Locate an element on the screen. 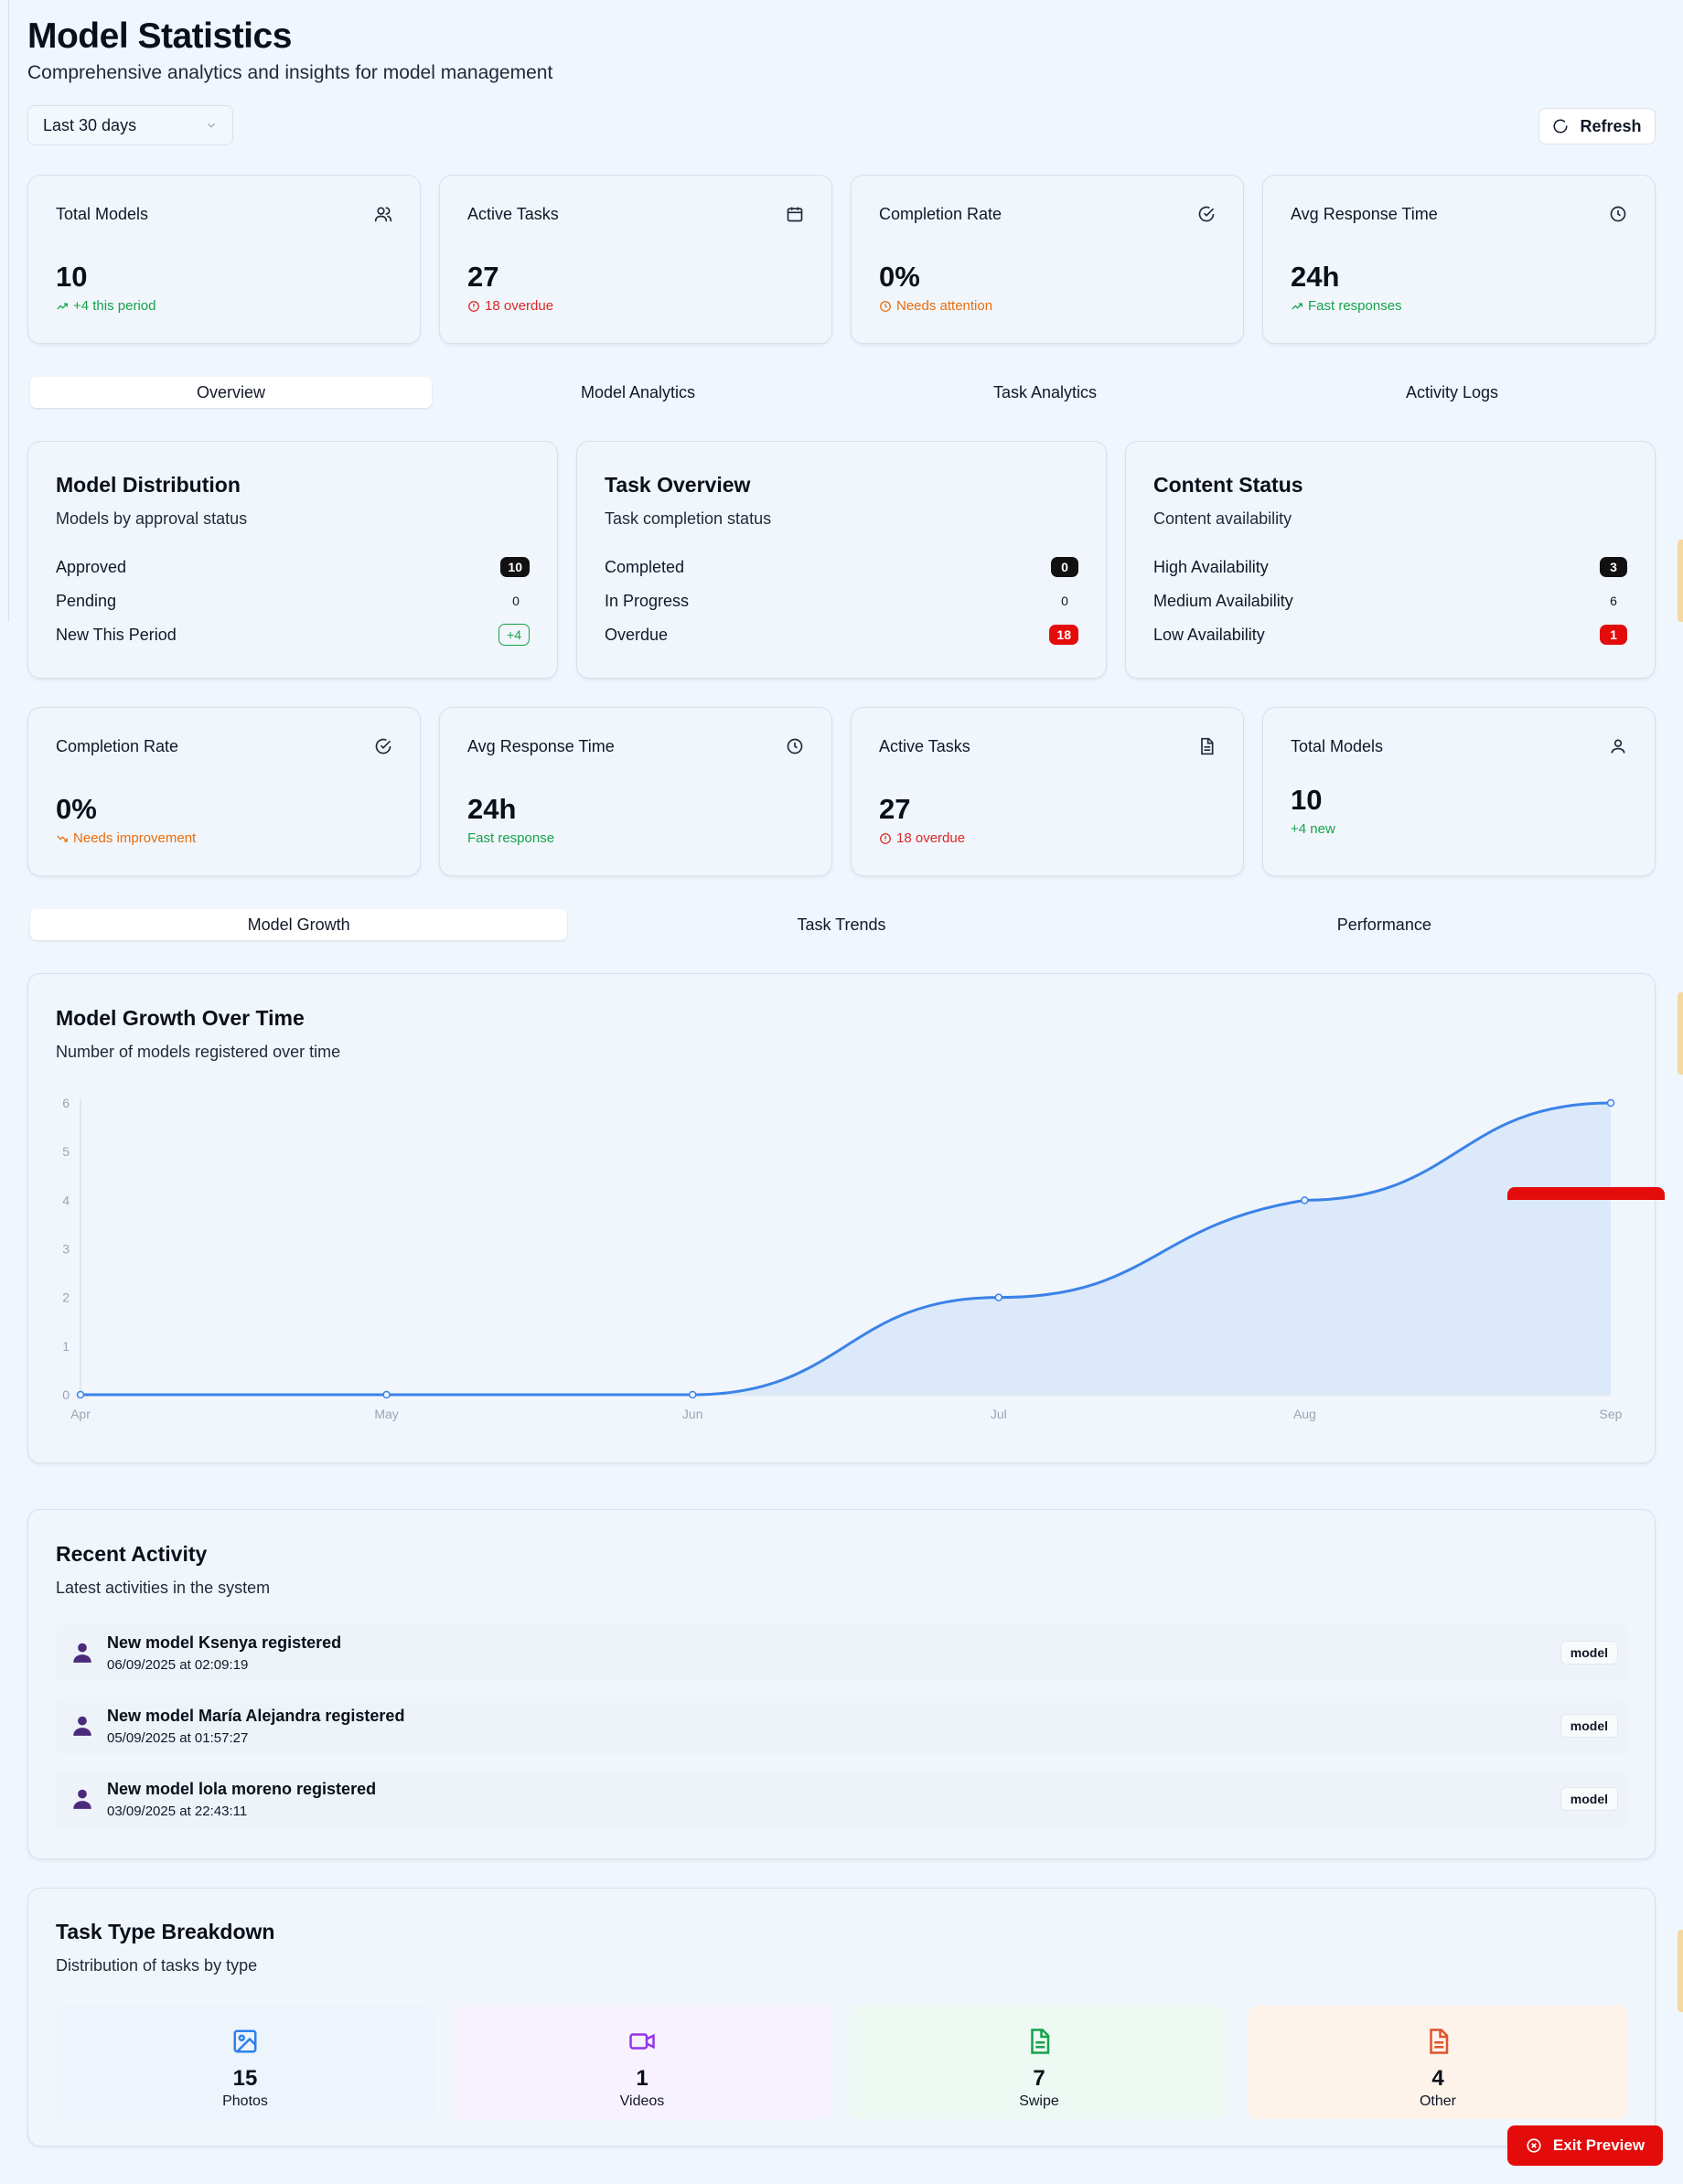  task-row: In Progress 0 is located at coordinates (841, 601).